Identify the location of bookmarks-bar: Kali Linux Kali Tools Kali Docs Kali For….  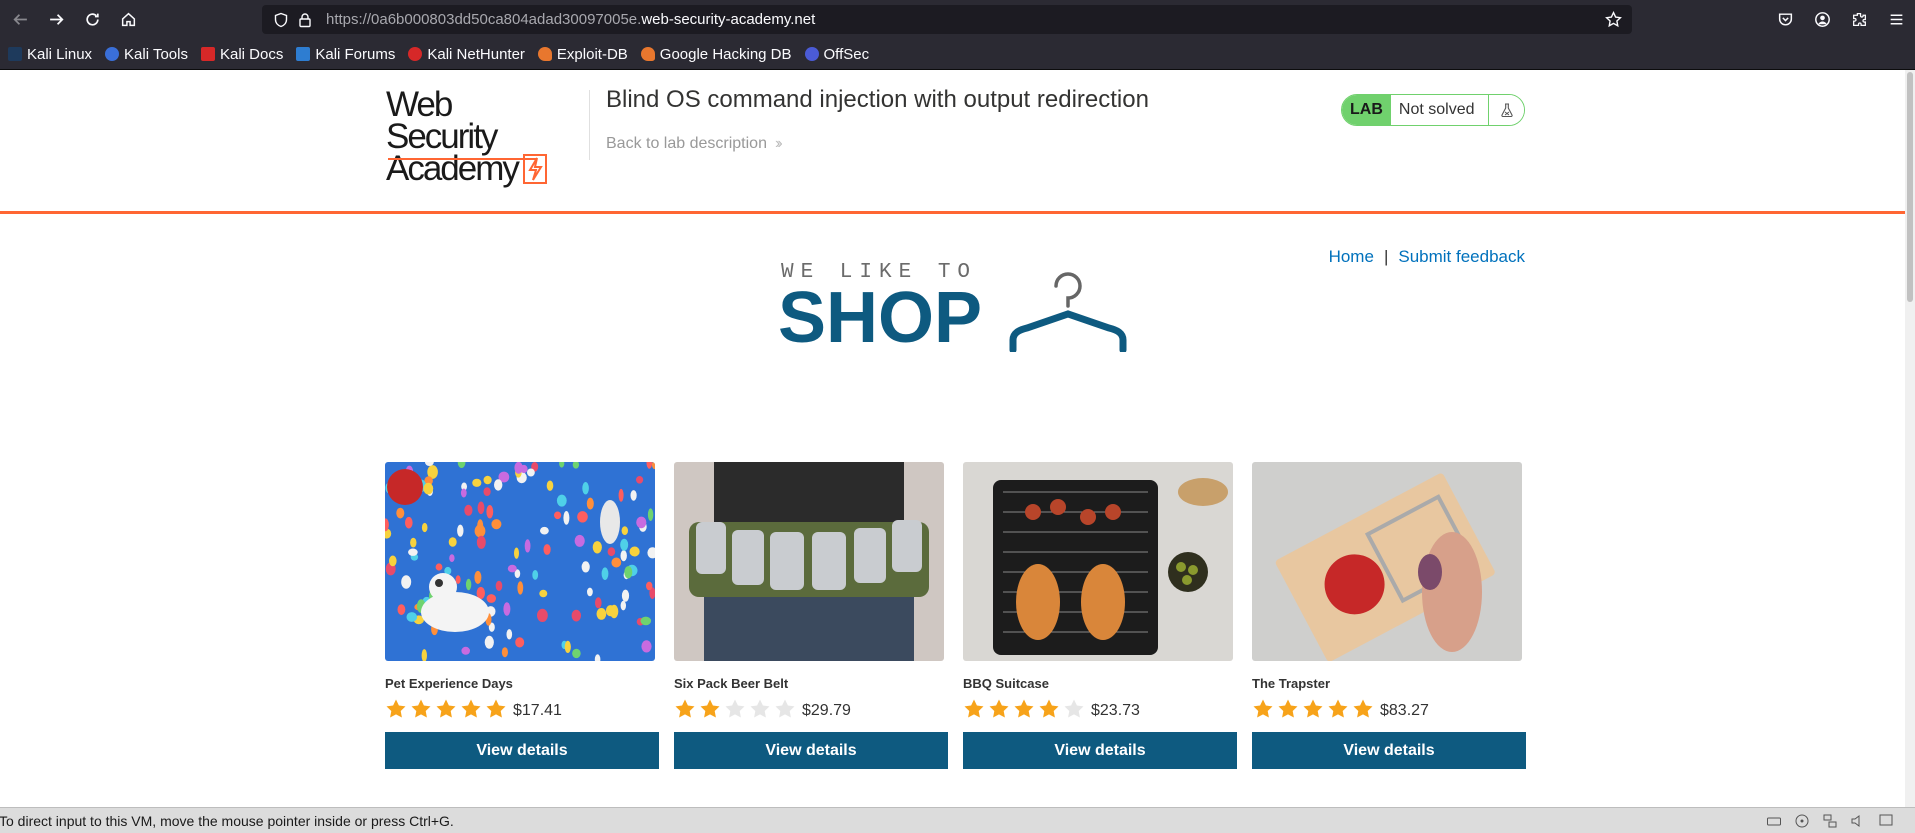
(957, 54).